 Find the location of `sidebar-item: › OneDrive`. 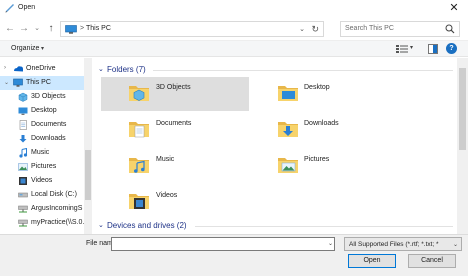

sidebar-item: › OneDrive is located at coordinates (42, 69).